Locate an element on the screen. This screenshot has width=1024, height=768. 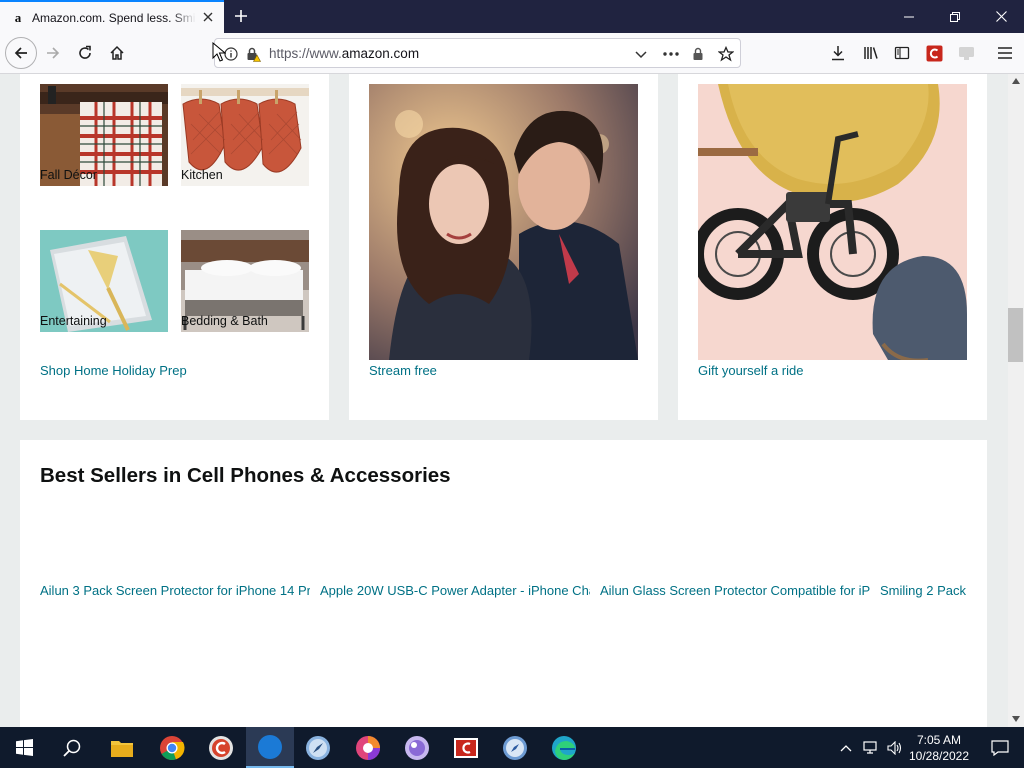
volume-button is located at coordinates (895, 747).